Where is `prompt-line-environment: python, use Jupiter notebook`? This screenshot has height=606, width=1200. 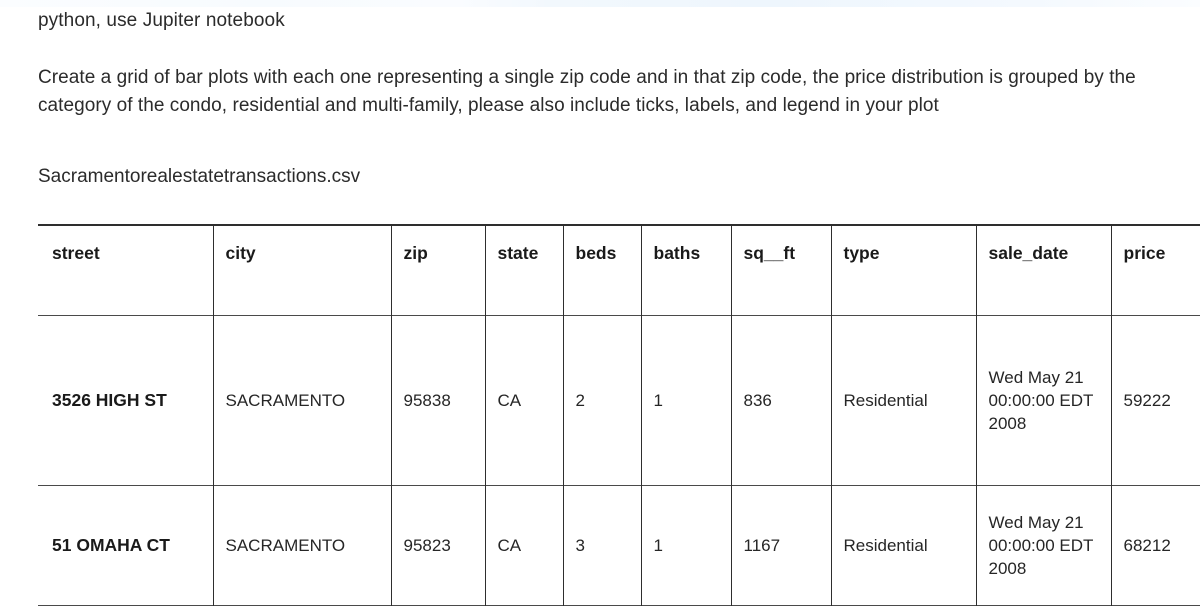 prompt-line-environment: python, use Jupiter notebook is located at coordinates (161, 20).